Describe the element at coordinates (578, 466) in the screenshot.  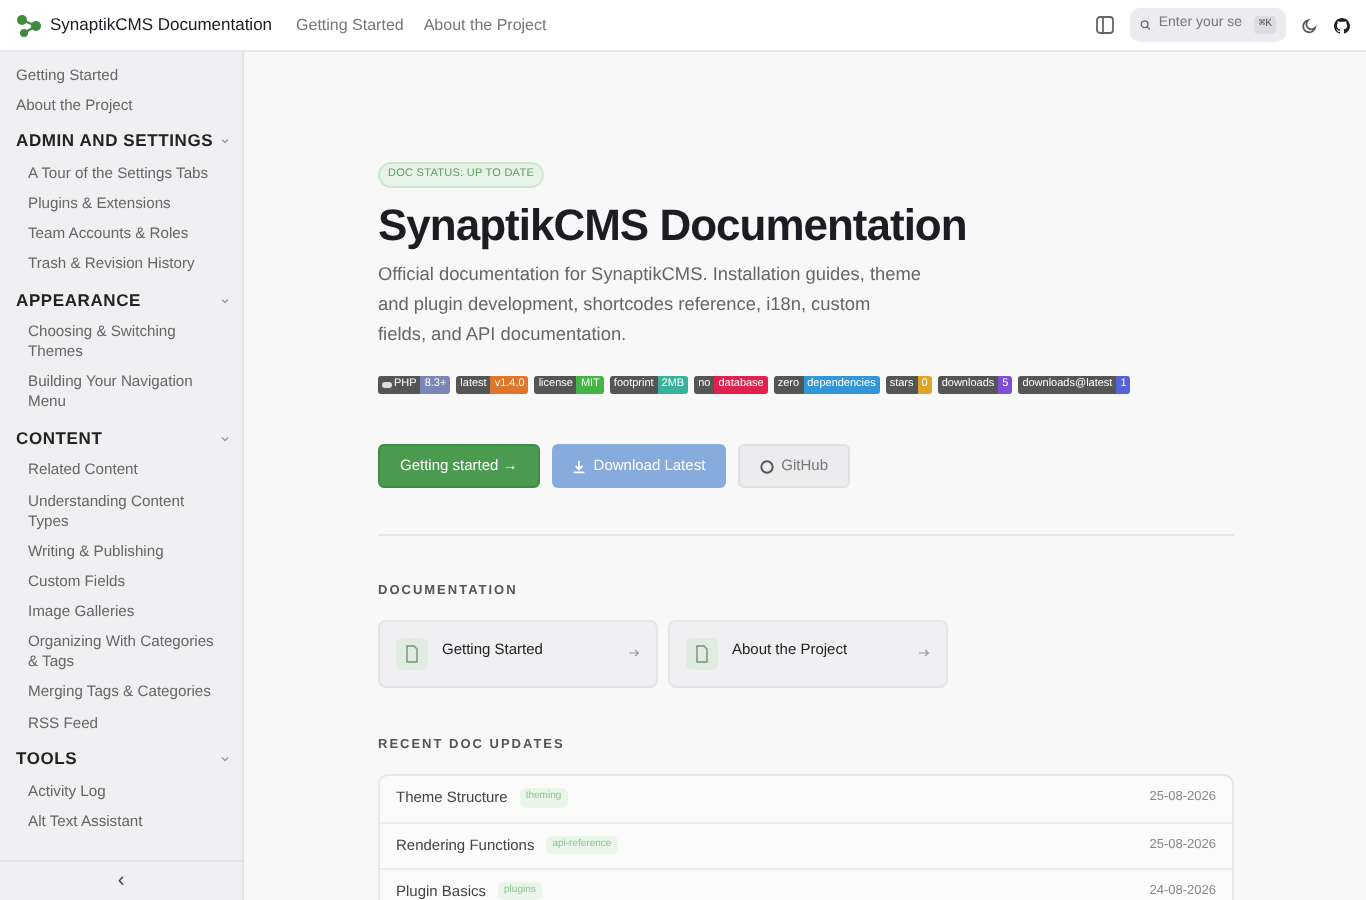
I see `download-icon` at that location.